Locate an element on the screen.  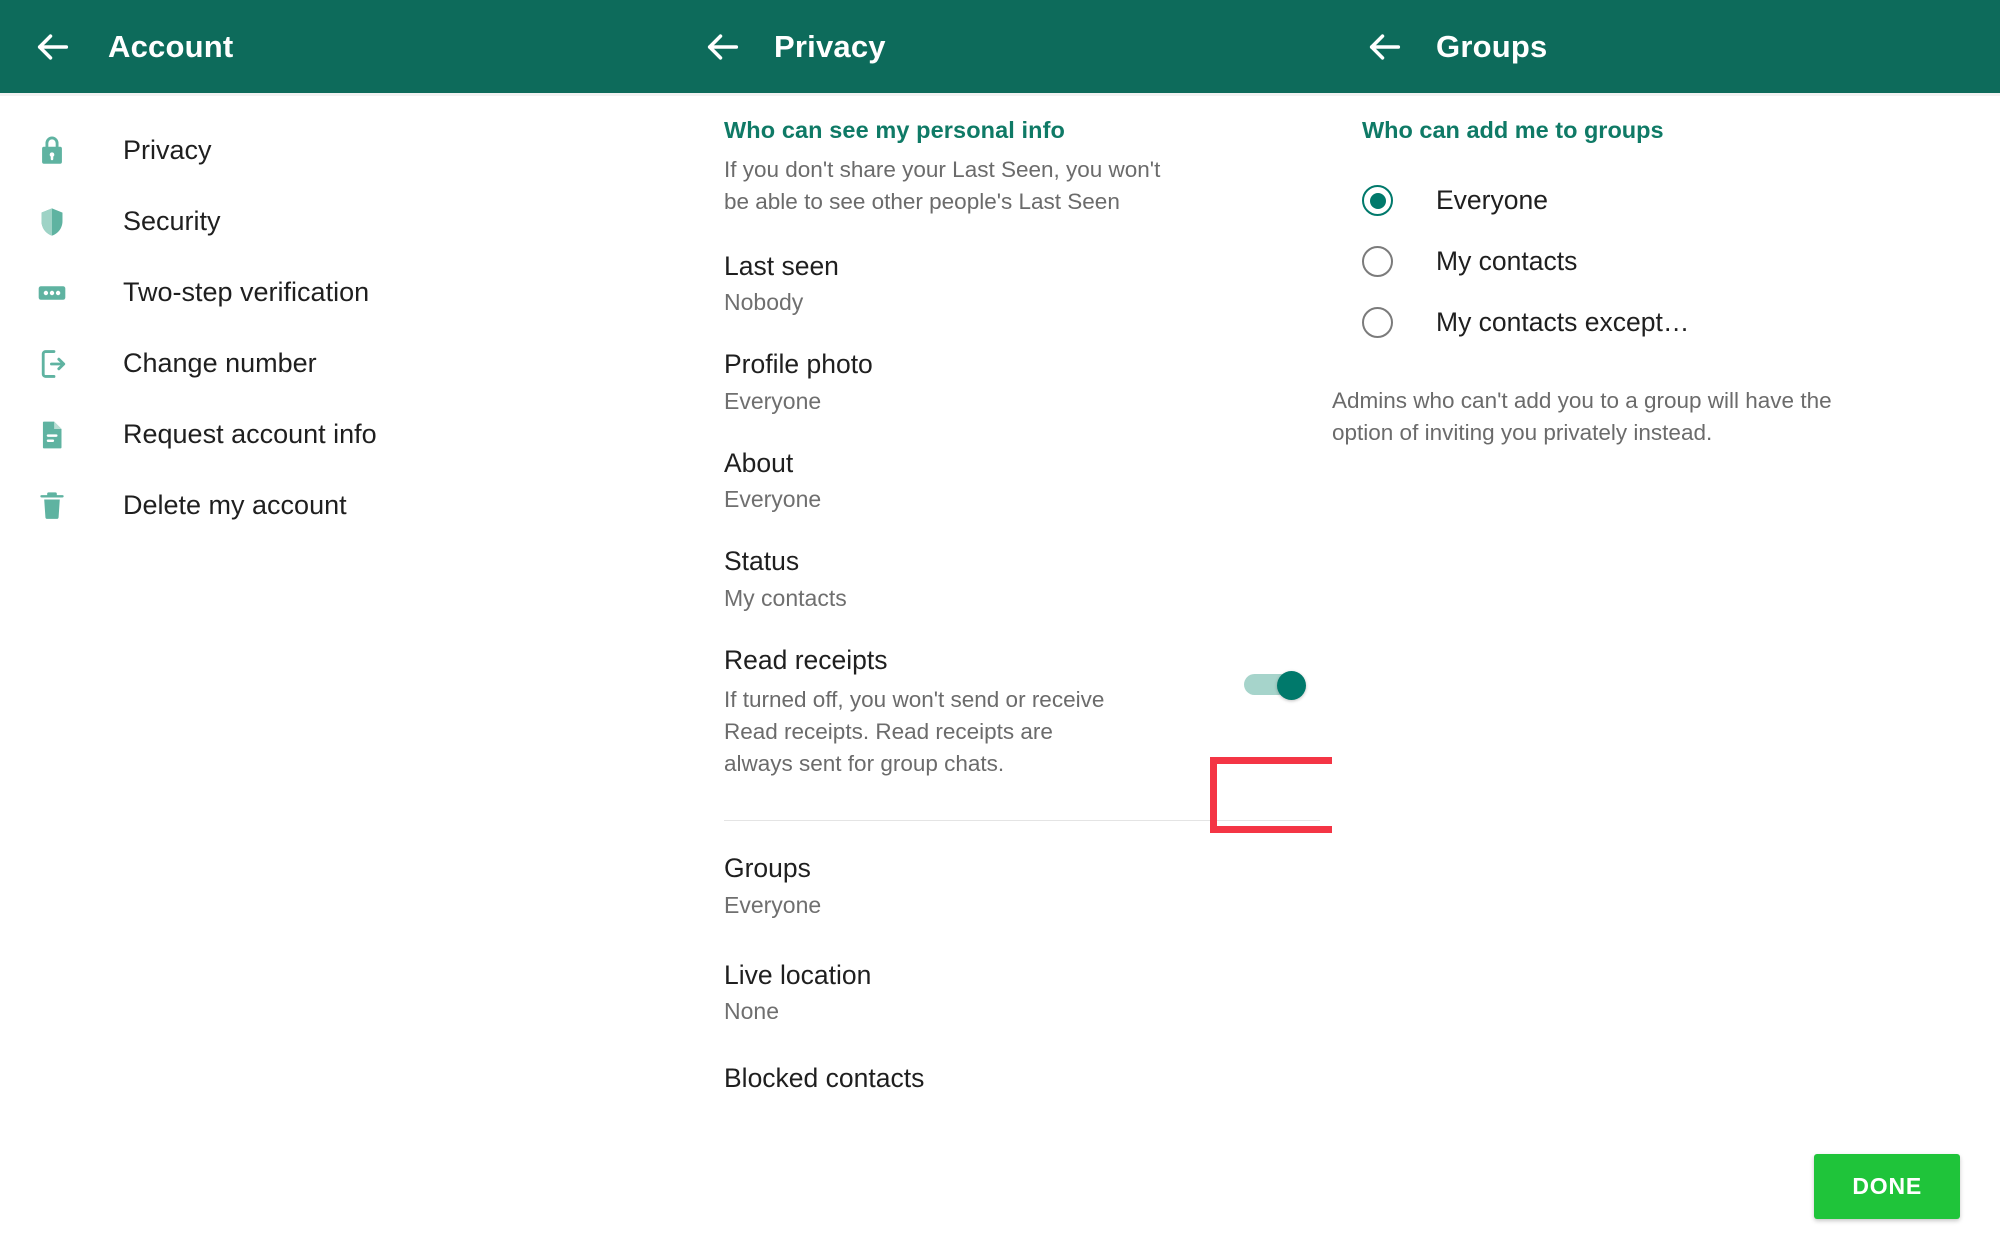
sidebar-item-two-step-verification: Two-step verification is located at coordinates (335, 292).